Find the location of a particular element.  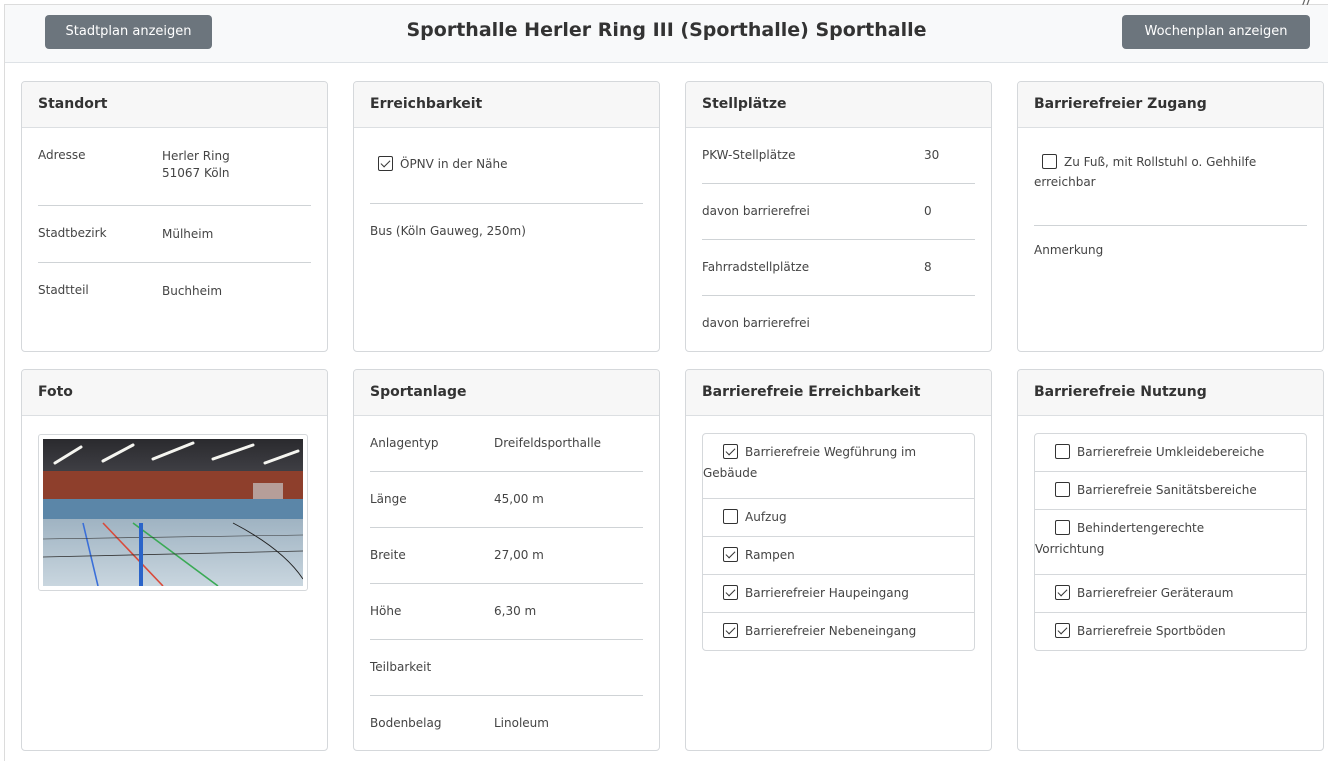

show-week-plan-button: Wochenplan anzeigen is located at coordinates (1216, 32).